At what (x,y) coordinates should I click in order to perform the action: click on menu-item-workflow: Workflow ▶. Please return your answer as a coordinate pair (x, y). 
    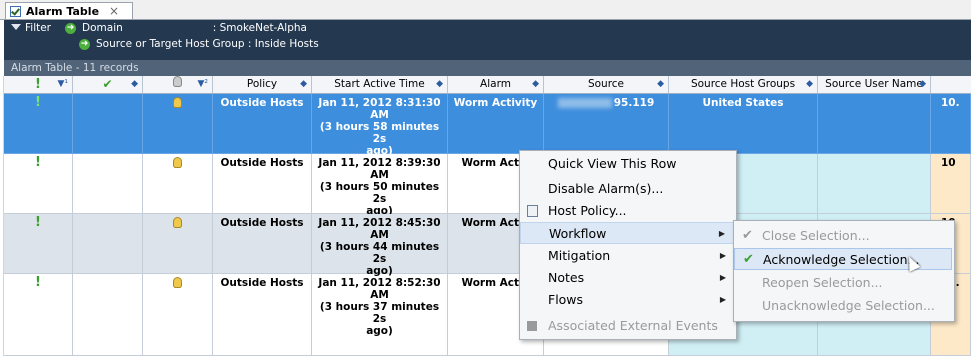
    Looking at the image, I should click on (627, 233).